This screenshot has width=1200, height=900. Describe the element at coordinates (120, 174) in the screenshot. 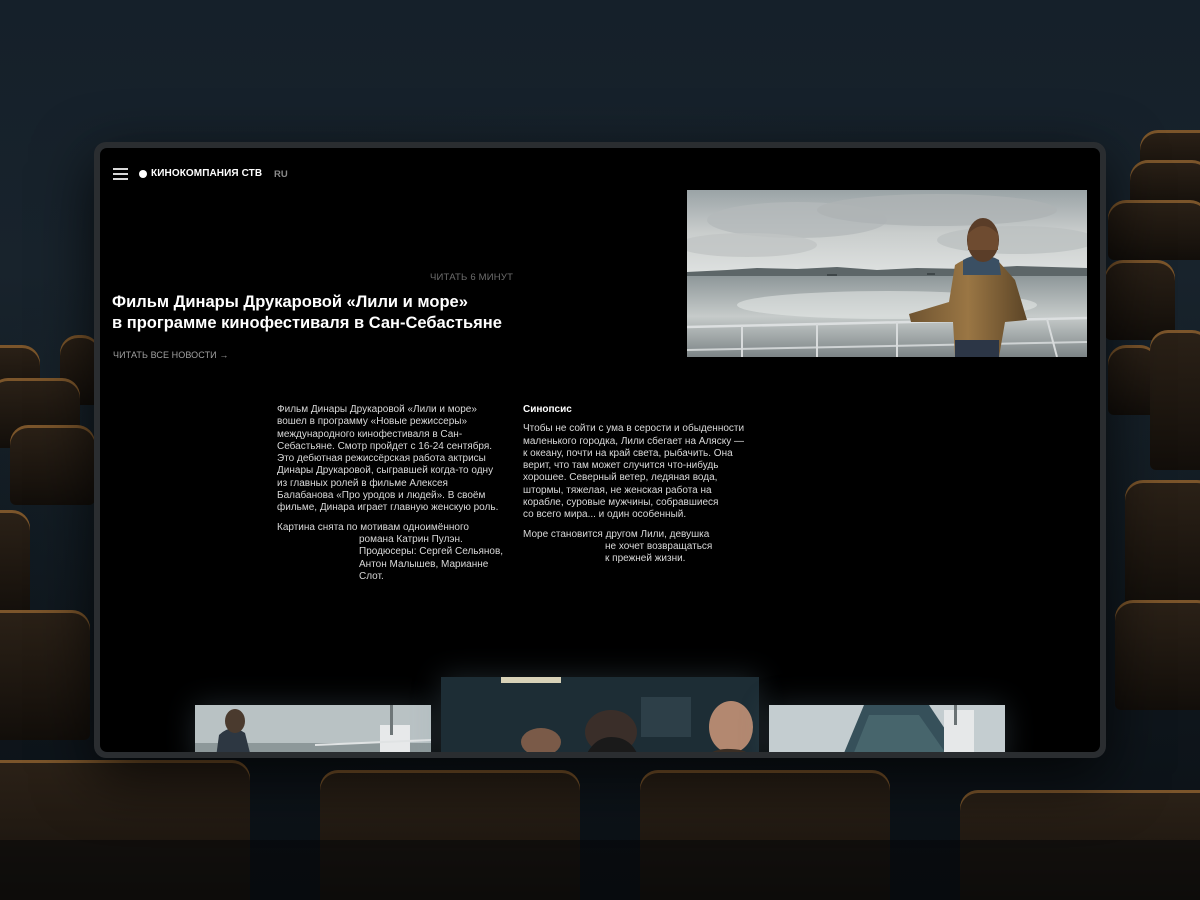

I see `menu-icon` at that location.